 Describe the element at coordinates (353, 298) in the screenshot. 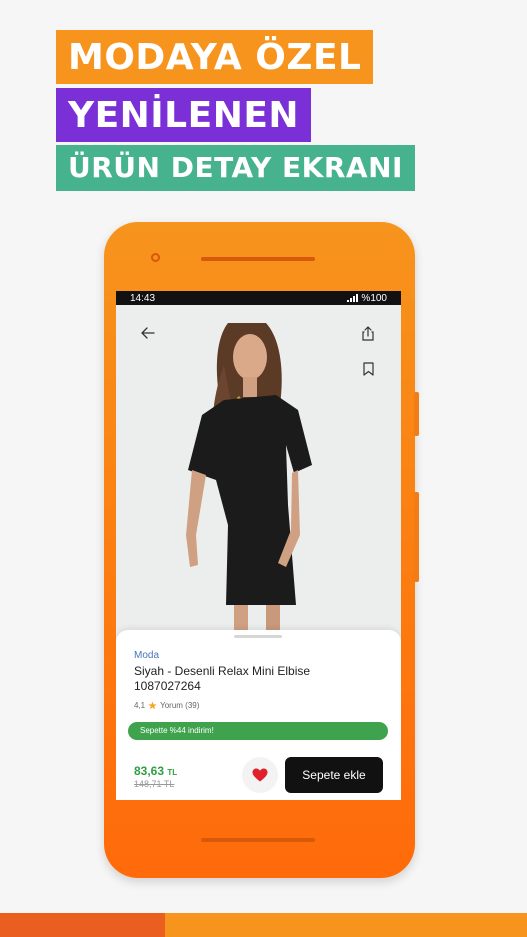

I see `signal-icon` at that location.